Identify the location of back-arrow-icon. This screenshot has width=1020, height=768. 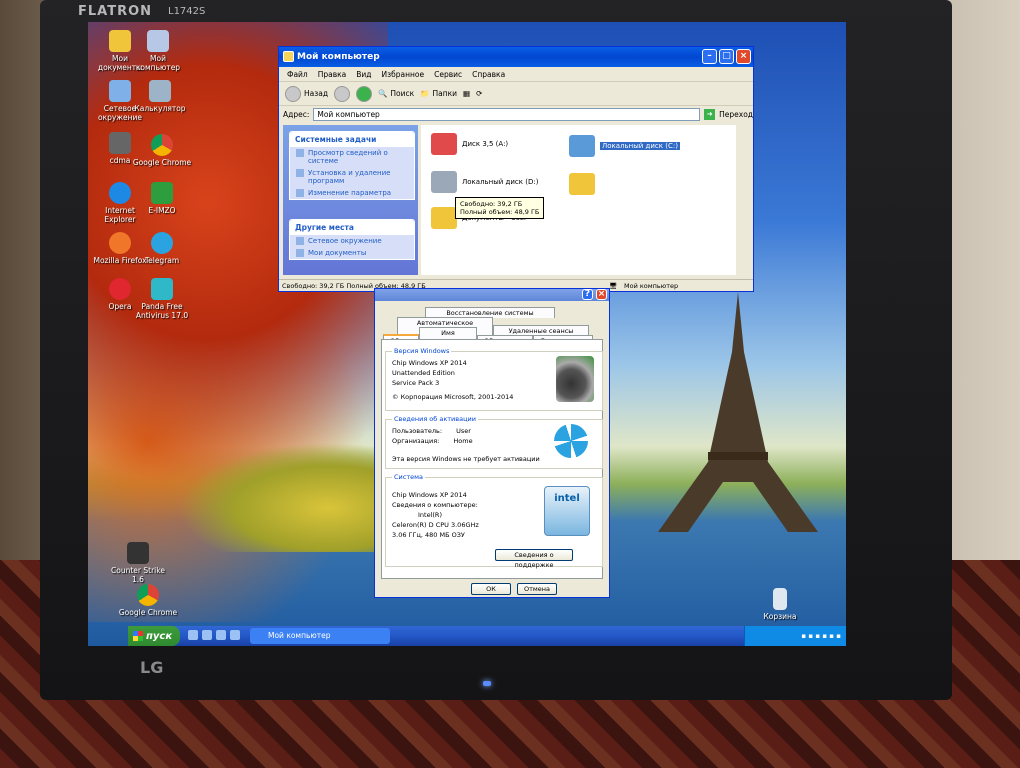
(293, 93).